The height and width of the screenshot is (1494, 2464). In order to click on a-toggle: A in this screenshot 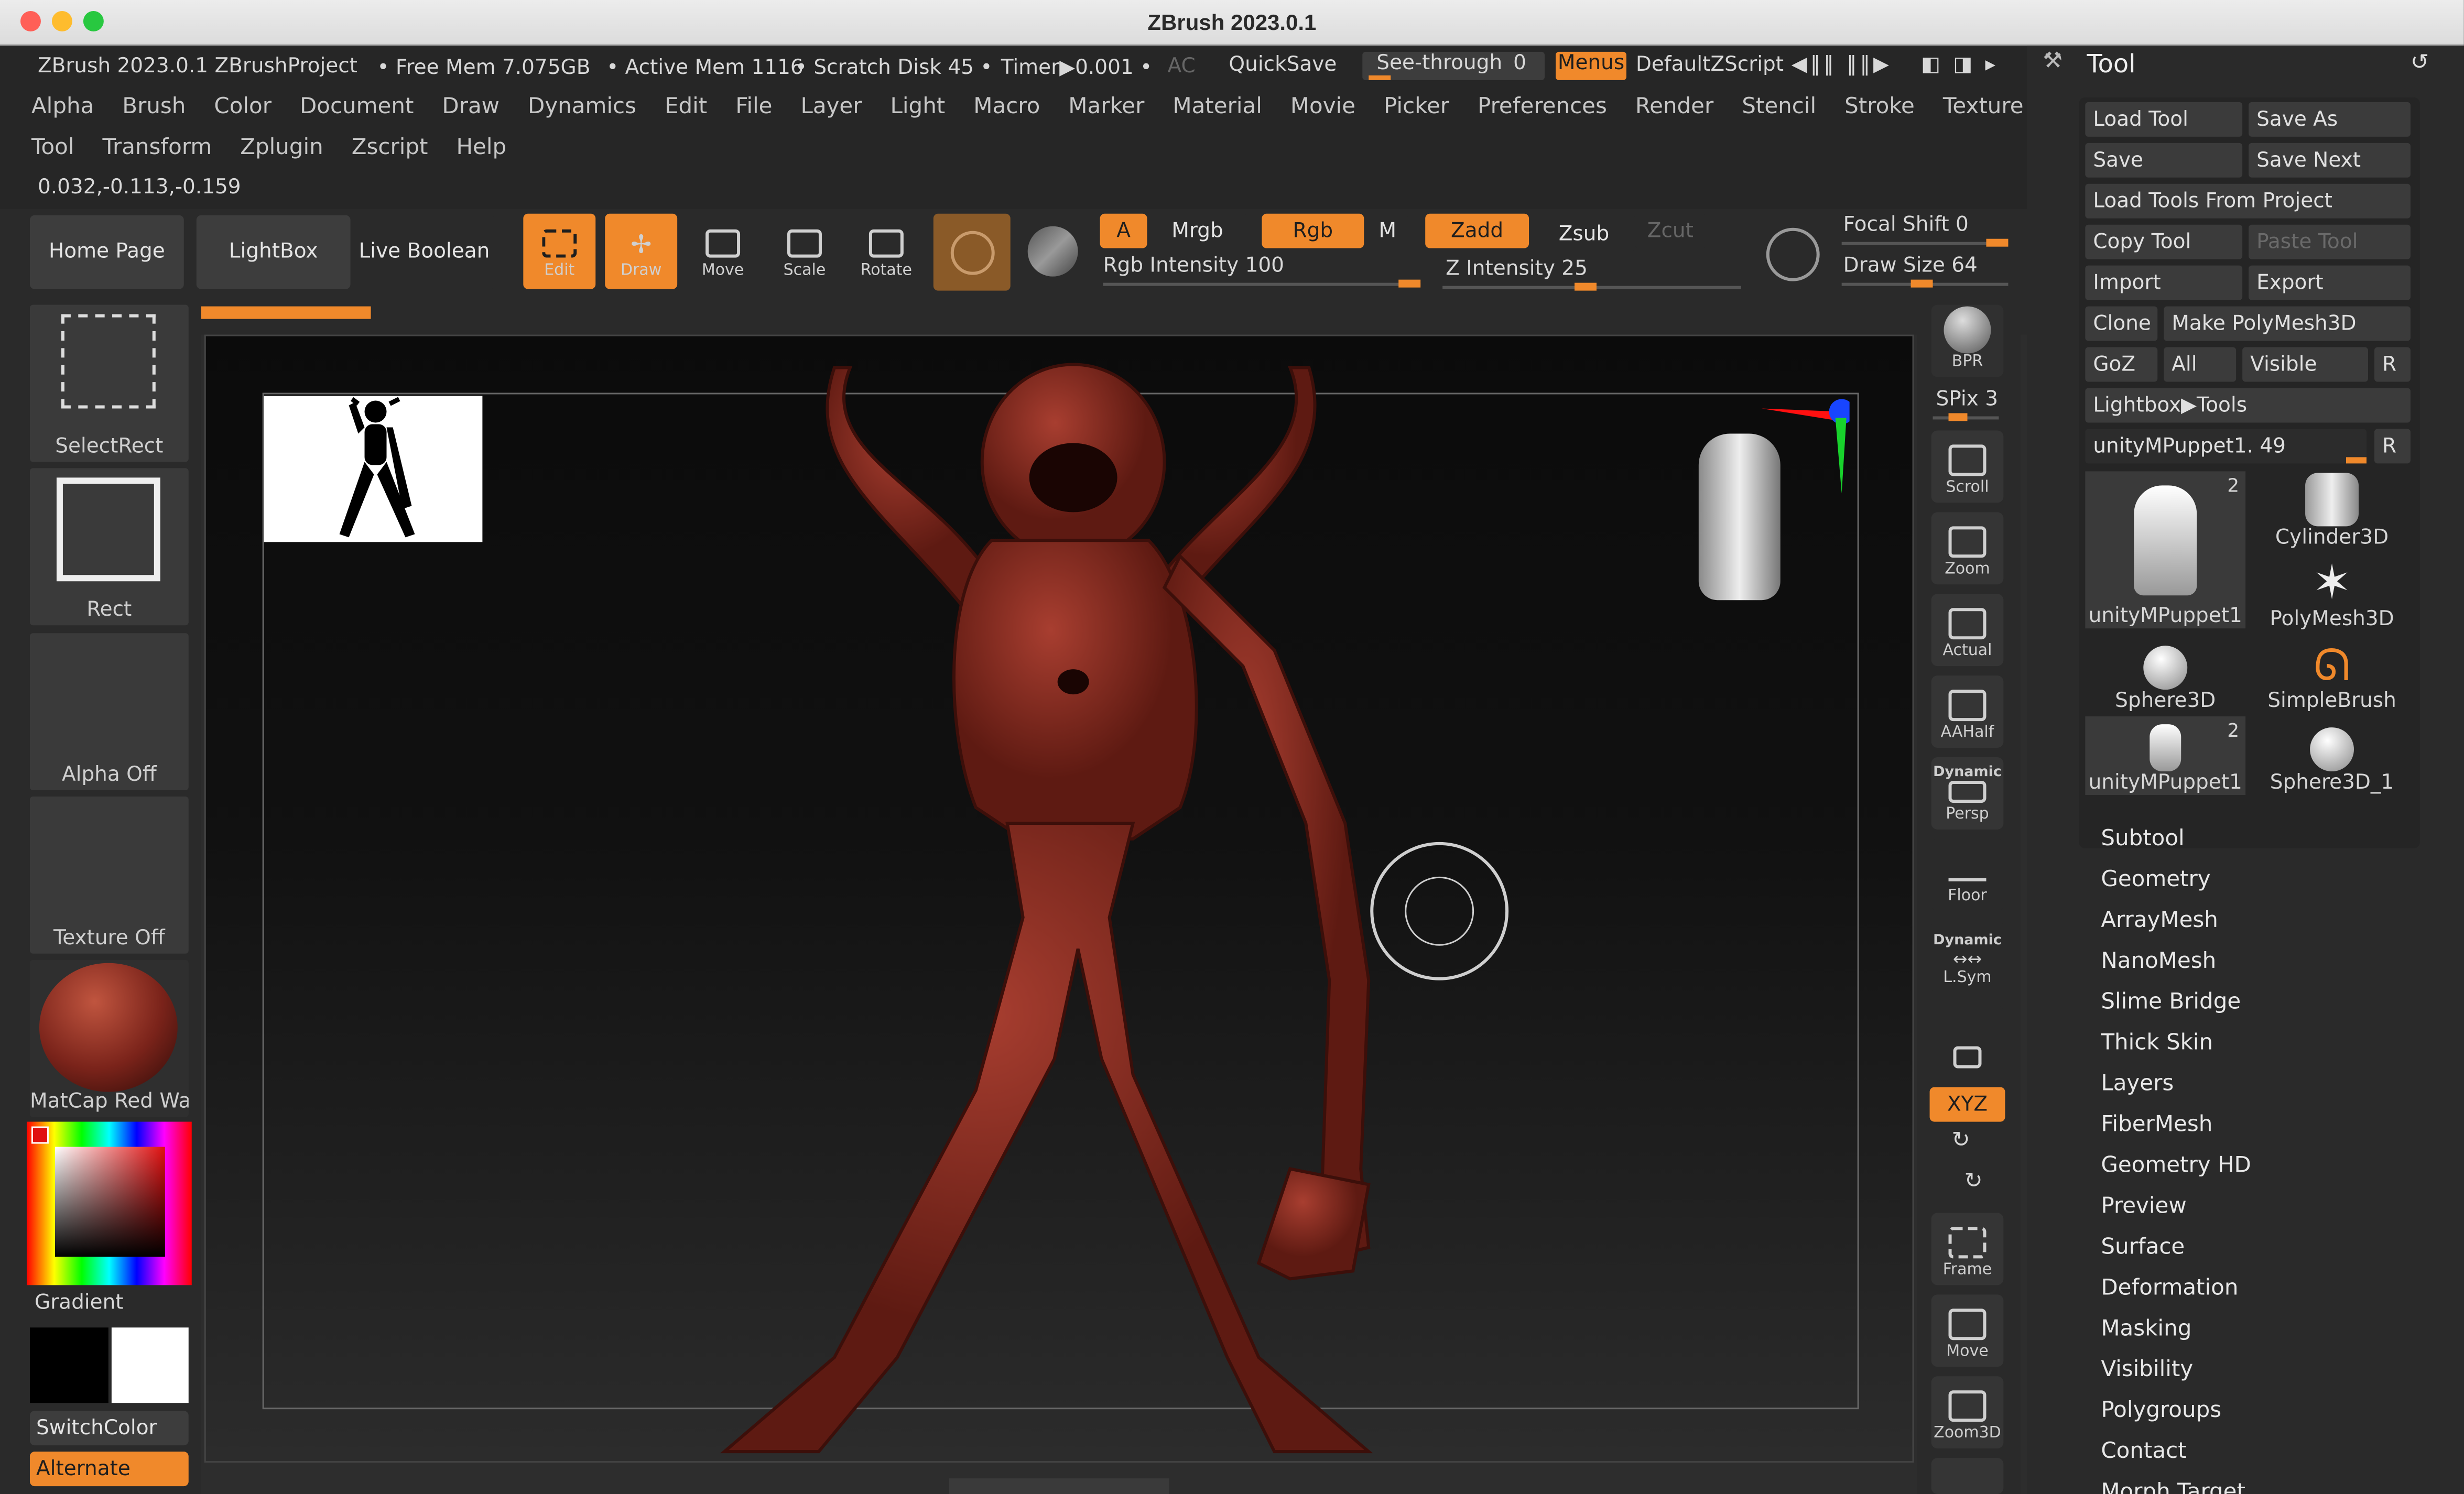, I will do `click(1123, 230)`.